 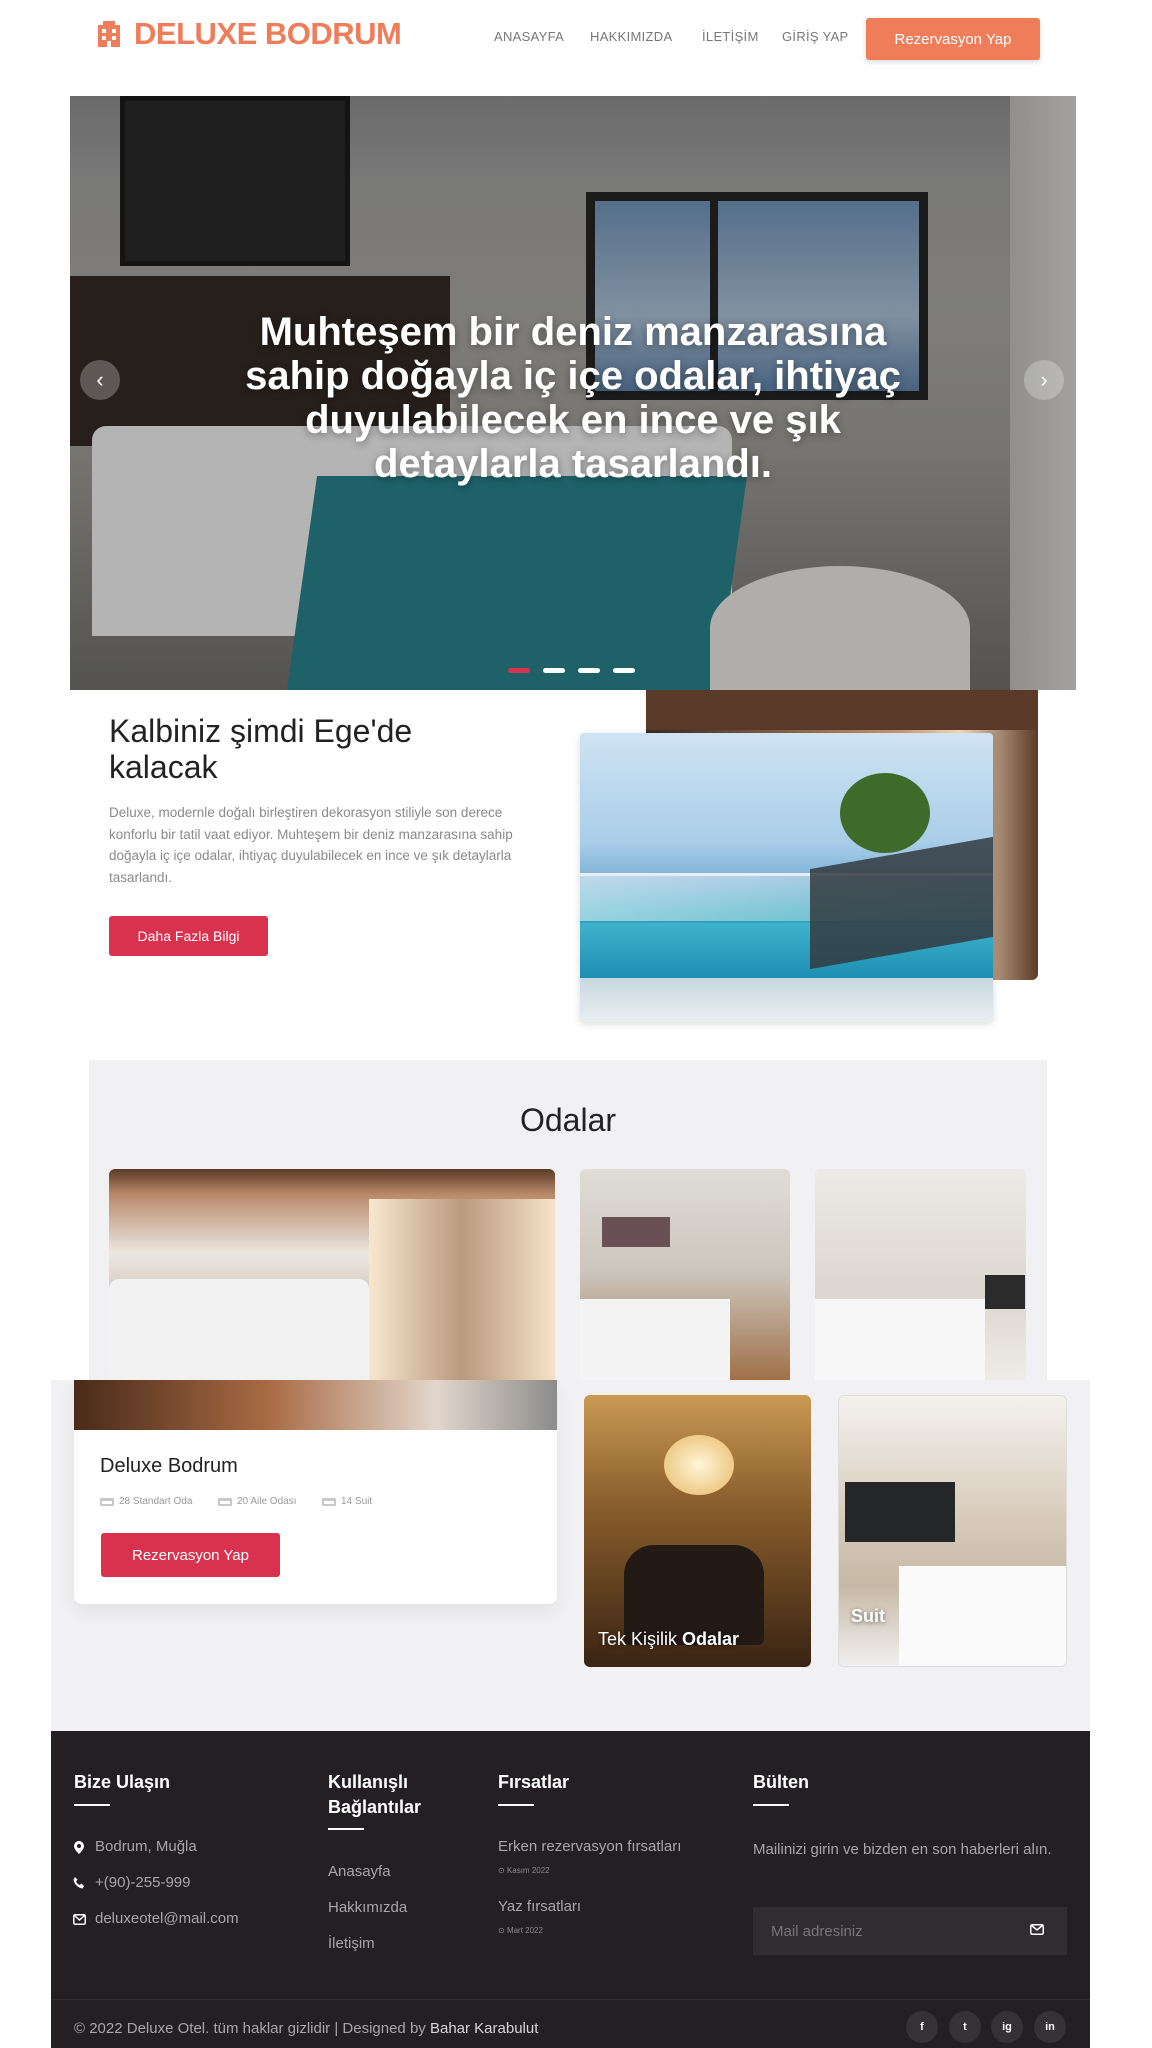 What do you see at coordinates (697, 1531) in the screenshot?
I see `single-room-tile: Tek Kişilik Odalar` at bounding box center [697, 1531].